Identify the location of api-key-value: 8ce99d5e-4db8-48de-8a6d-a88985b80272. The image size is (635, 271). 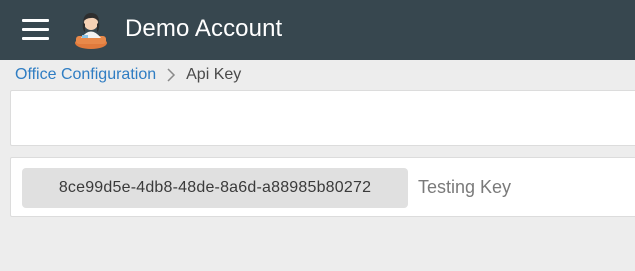
(215, 188).